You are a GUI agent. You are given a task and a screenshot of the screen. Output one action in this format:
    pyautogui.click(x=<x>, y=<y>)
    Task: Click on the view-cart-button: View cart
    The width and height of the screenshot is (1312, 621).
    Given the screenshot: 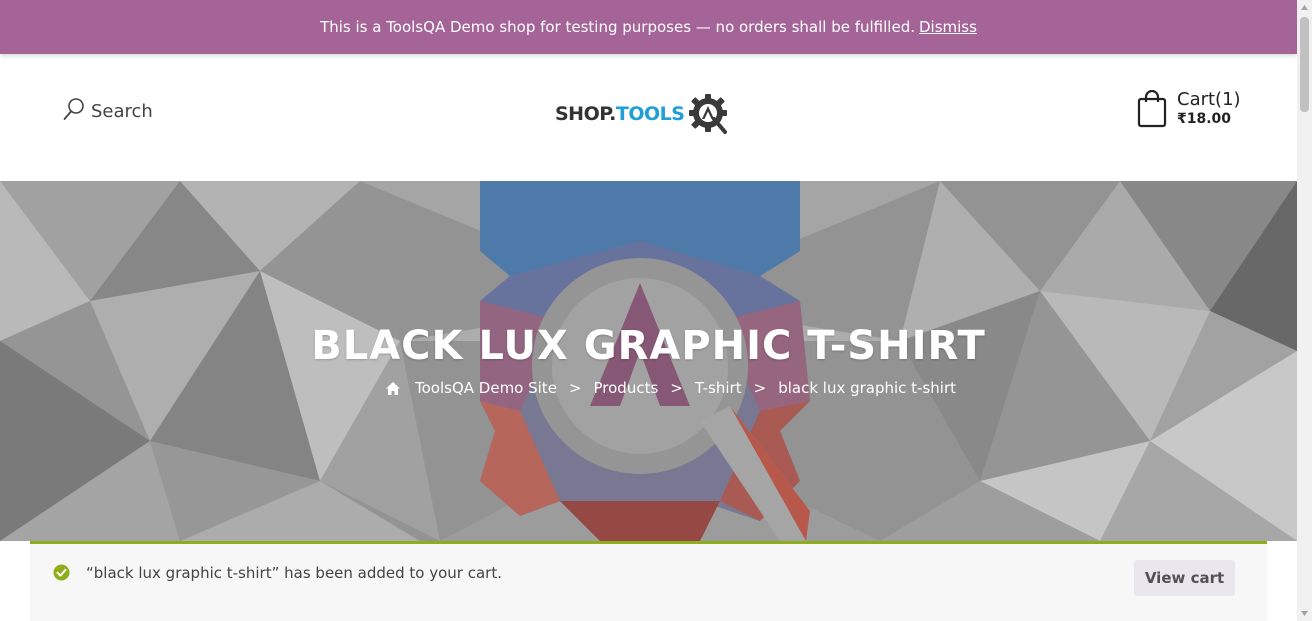 What is the action you would take?
    pyautogui.click(x=1184, y=578)
    